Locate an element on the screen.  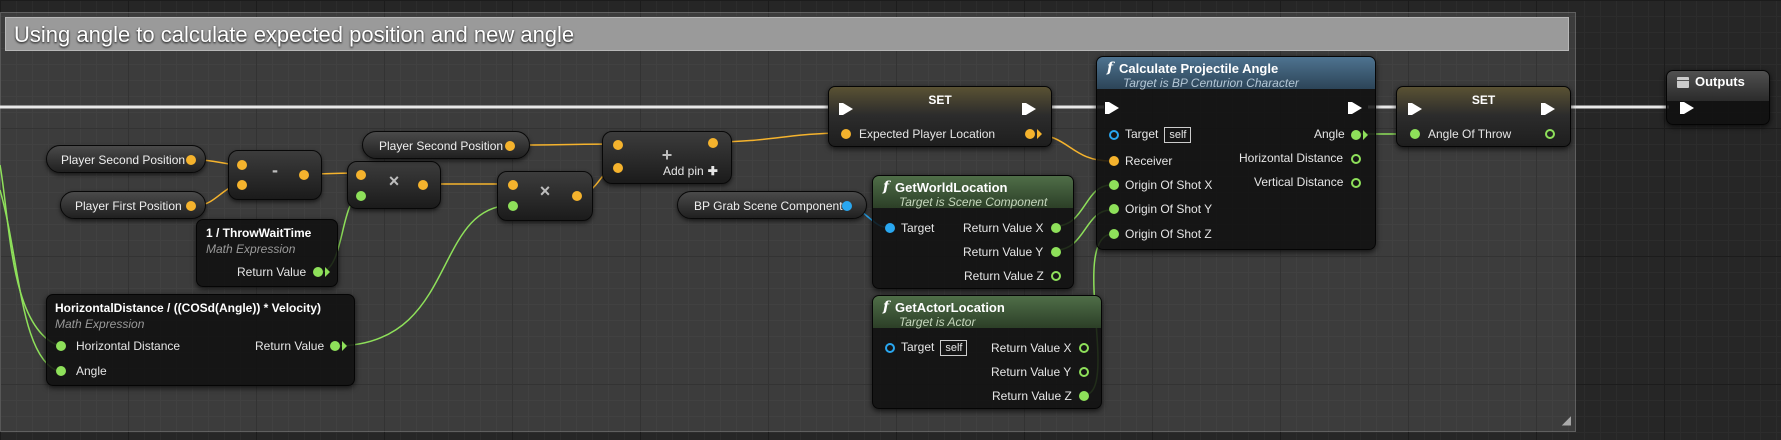
var-player-second-position-b: Player Second Position is located at coordinates (446, 145).